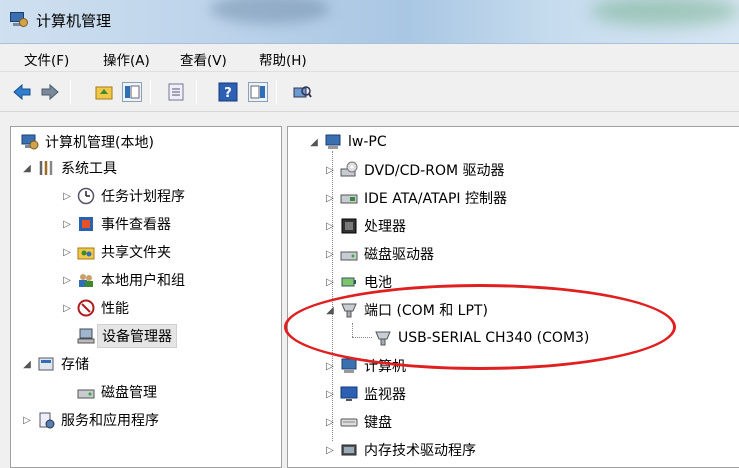 This screenshot has width=739, height=468. I want to click on device-category-keyboards: ▷ 键盘, so click(358, 422).